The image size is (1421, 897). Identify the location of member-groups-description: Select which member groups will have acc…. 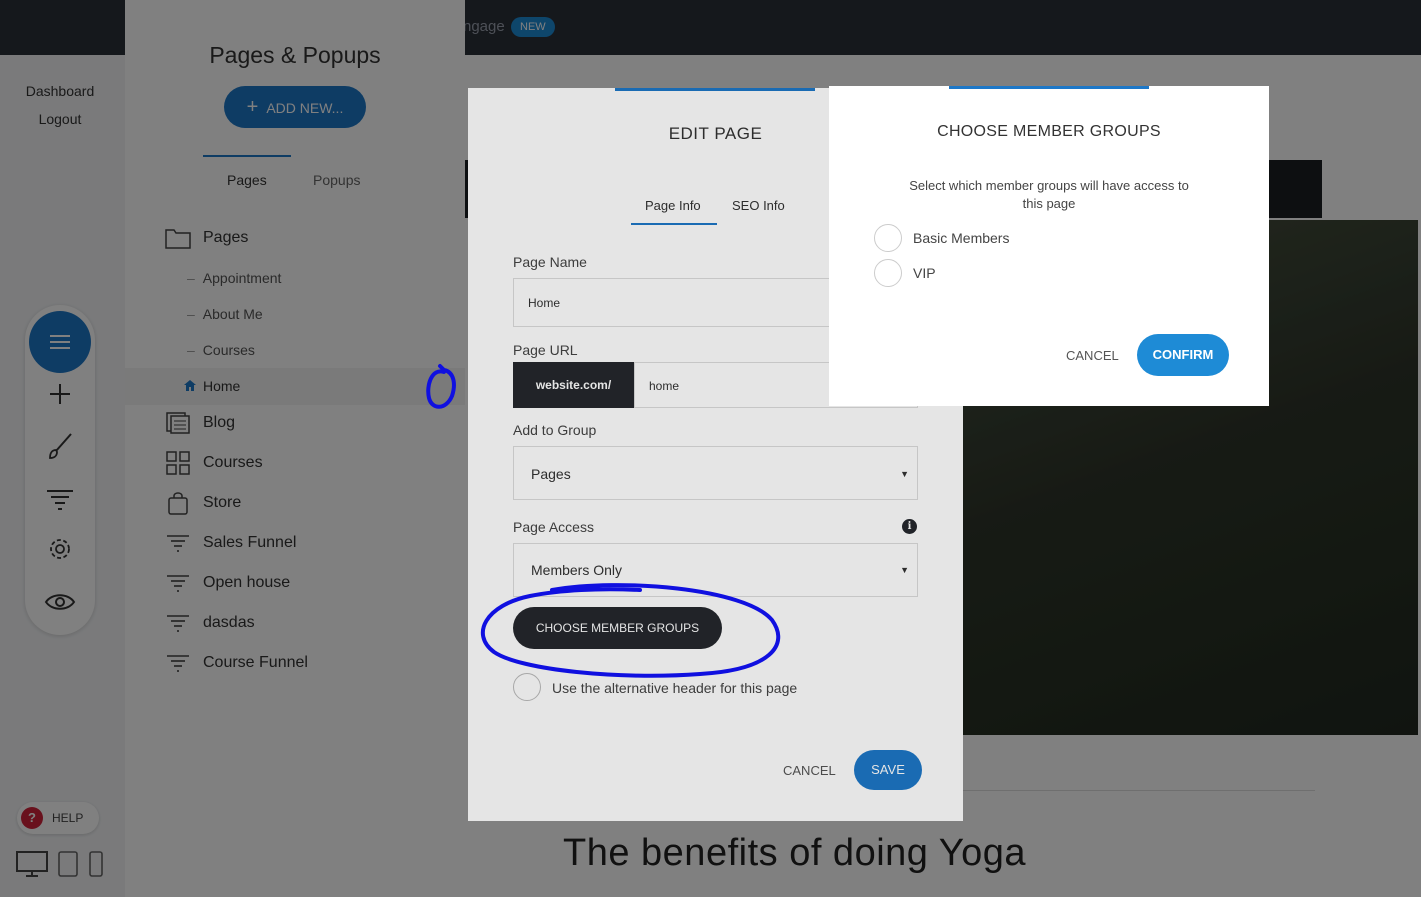
(1049, 194).